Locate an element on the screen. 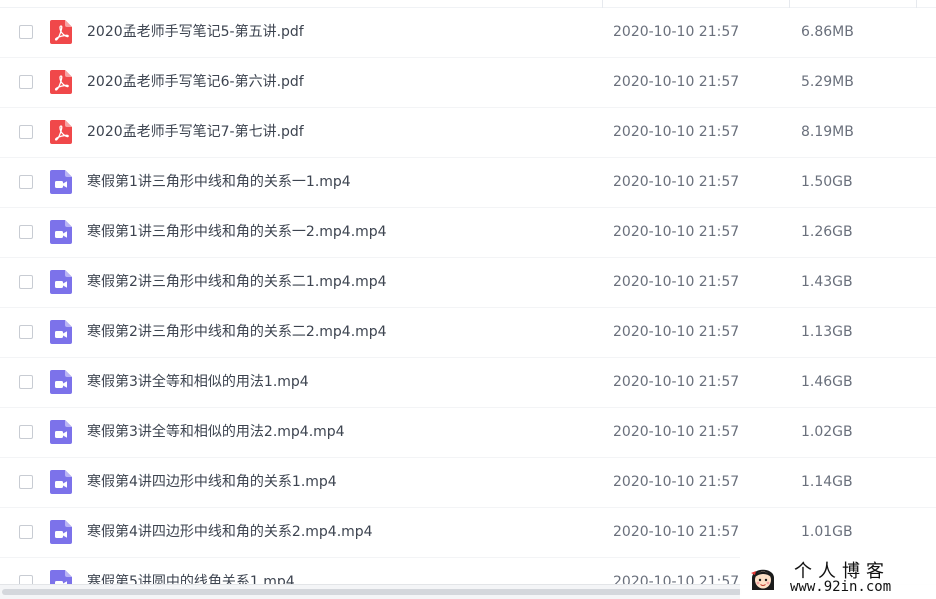 This screenshot has height=599, width=936. cartoon-avatar-icon is located at coordinates (762, 579).